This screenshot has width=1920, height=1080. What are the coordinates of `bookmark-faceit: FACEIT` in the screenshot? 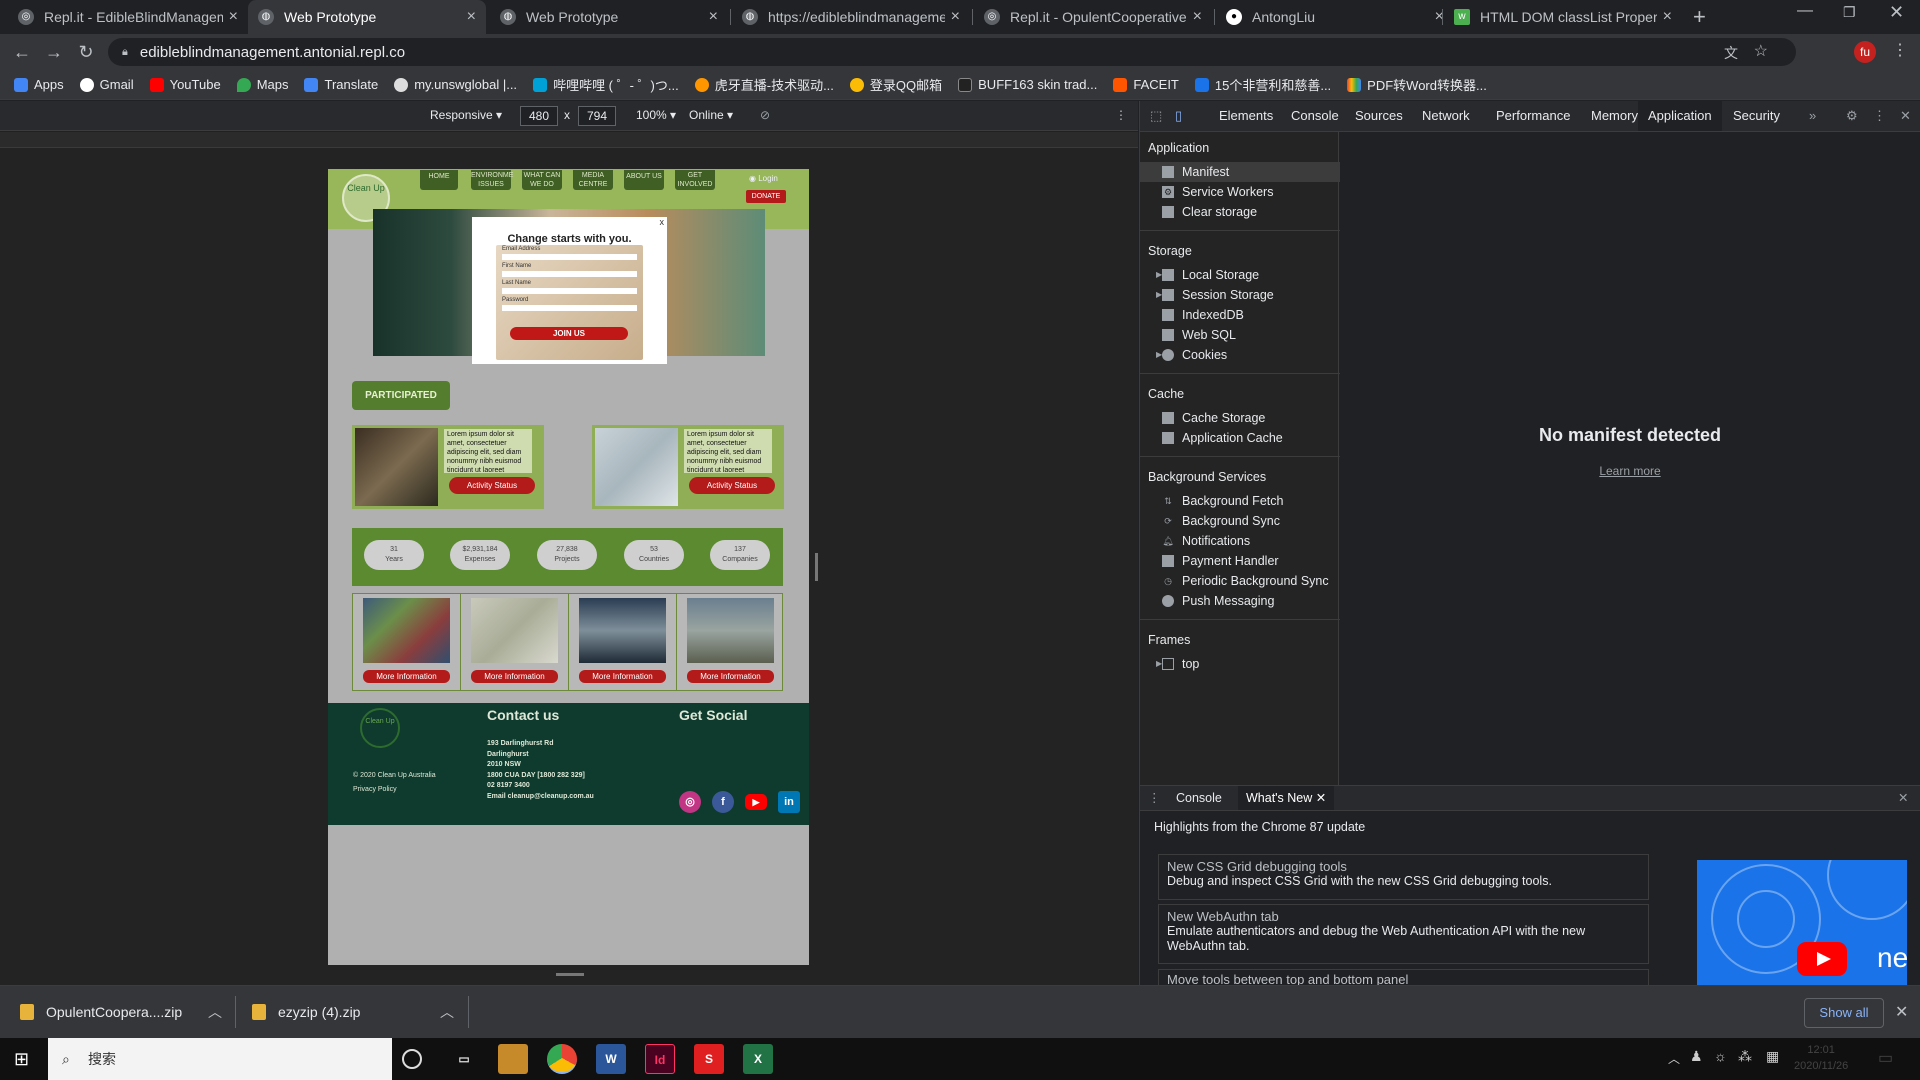 It's located at (1146, 84).